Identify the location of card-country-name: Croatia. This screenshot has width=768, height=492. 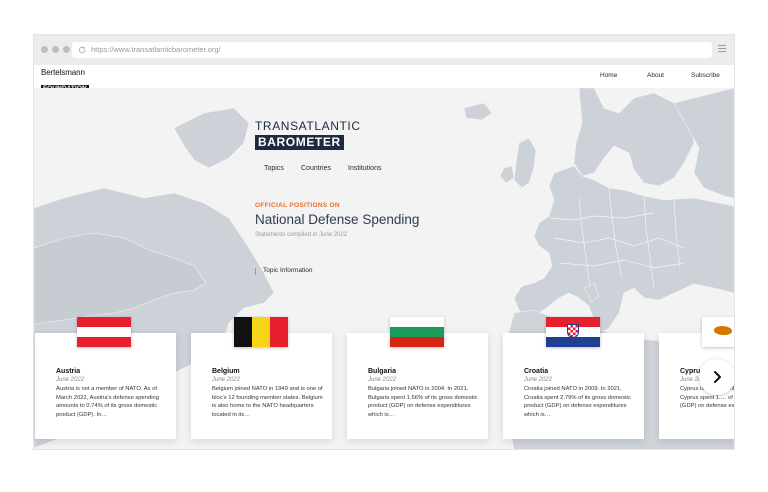
(536, 371).